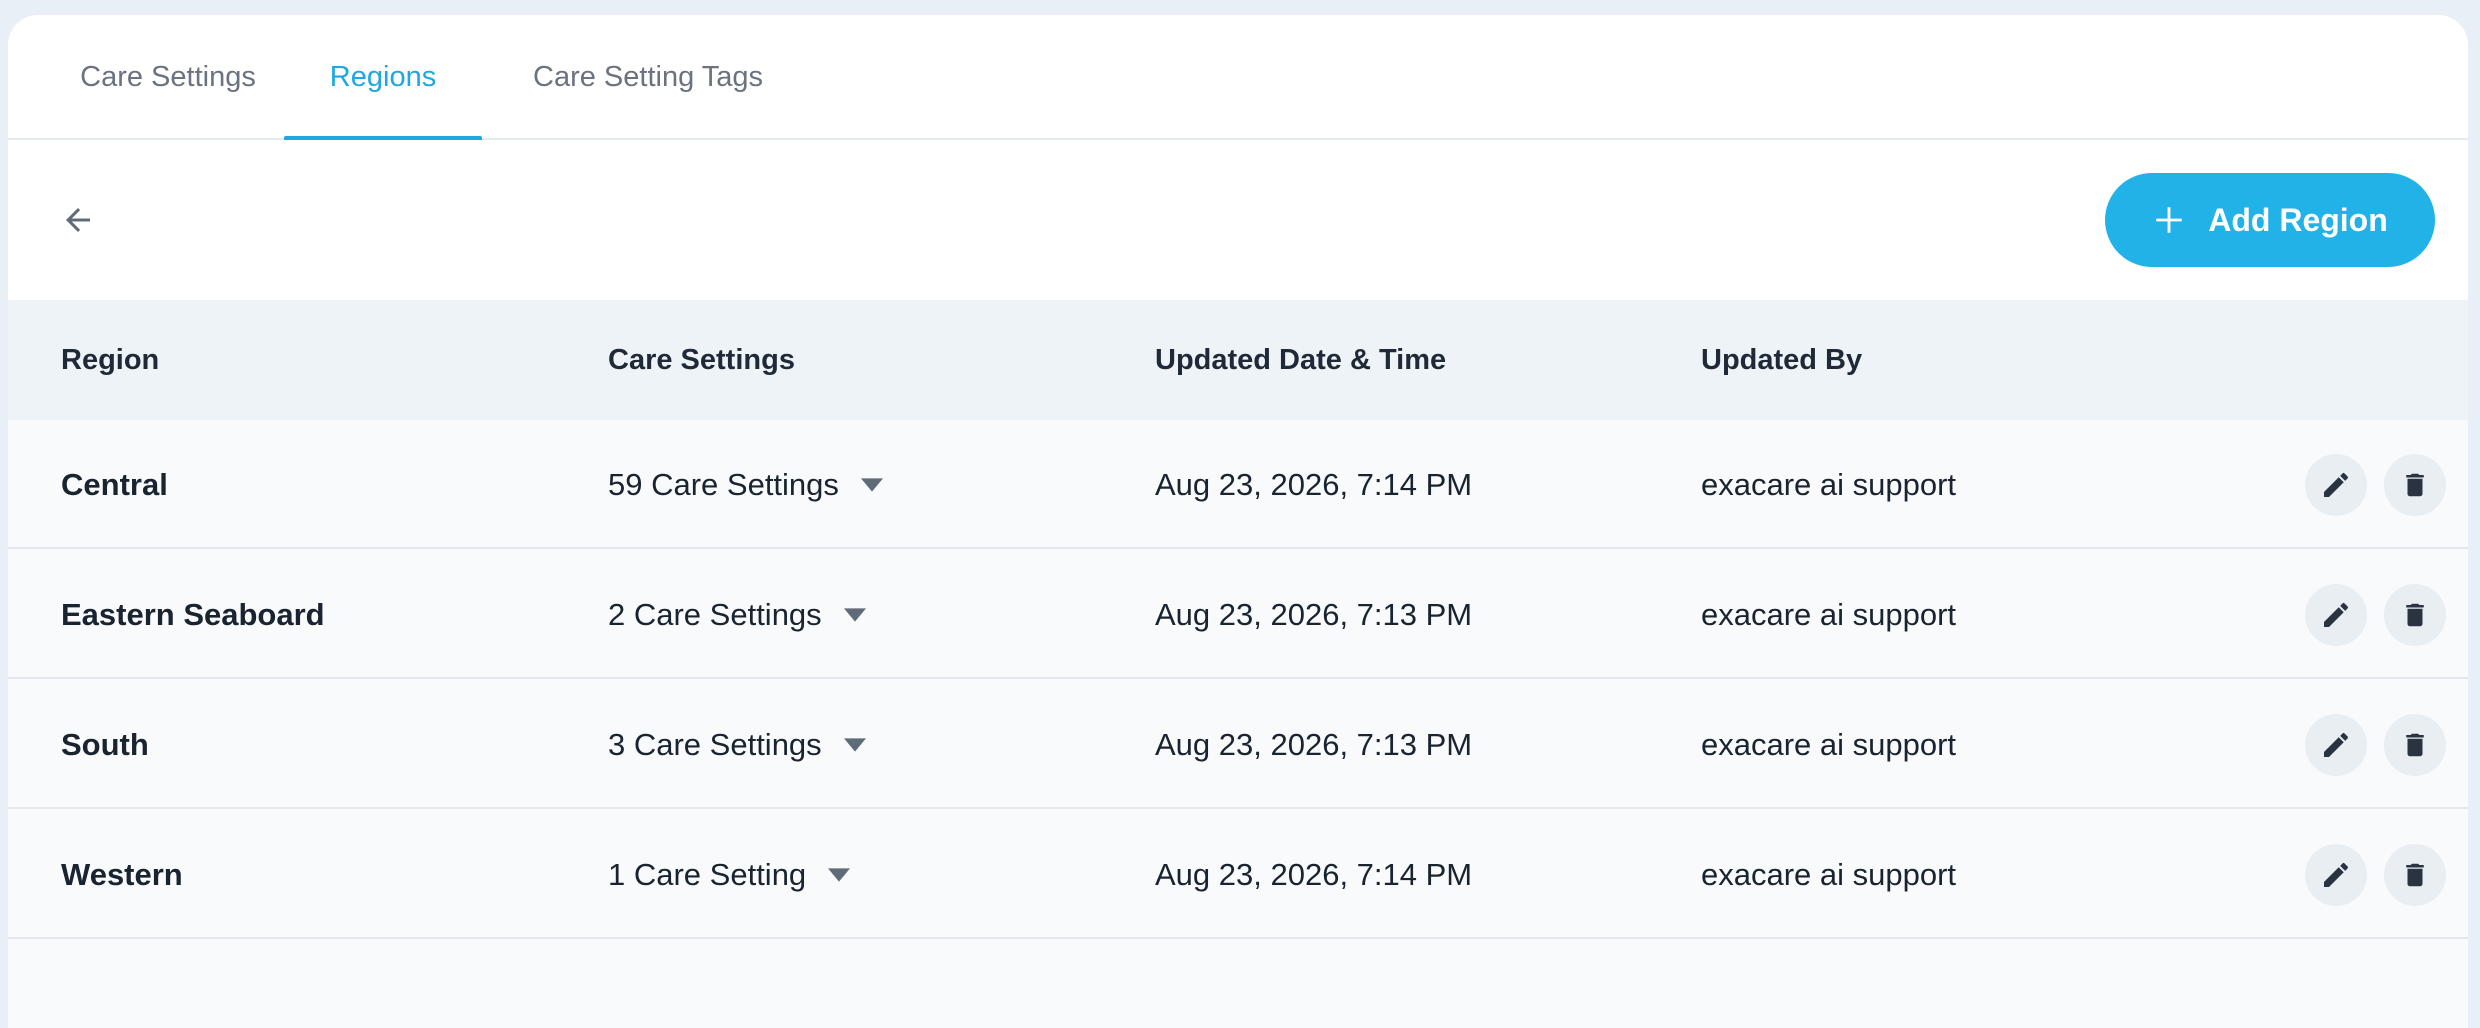 The image size is (2480, 1028). What do you see at coordinates (715, 614) in the screenshot?
I see `care-settings-count: 2 Care Settings` at bounding box center [715, 614].